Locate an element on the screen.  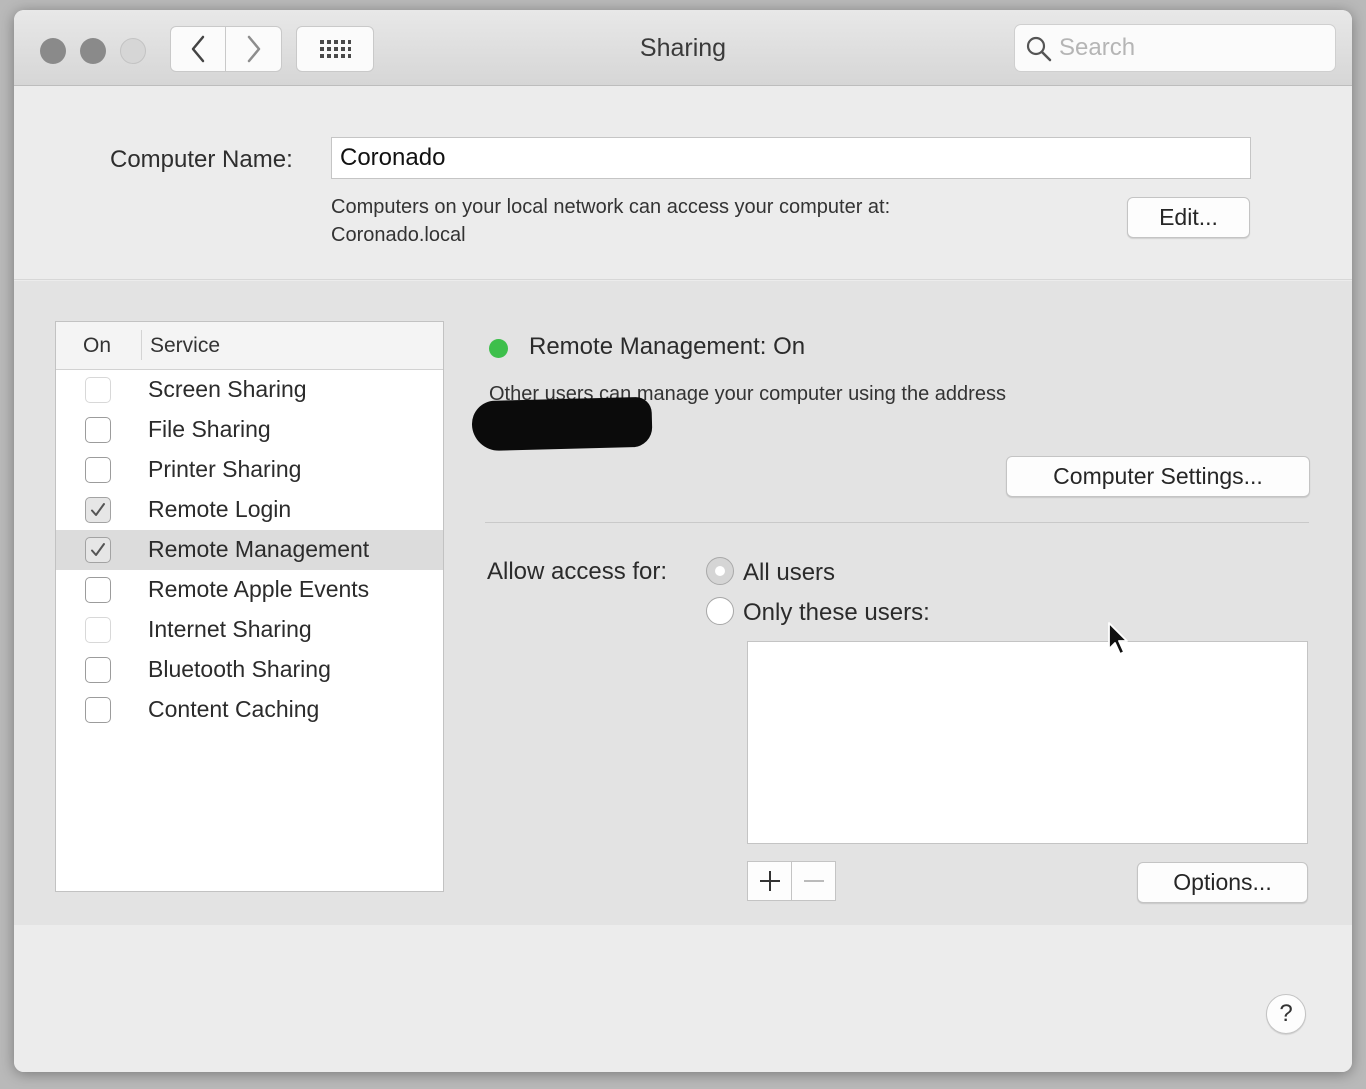
service-label: Printer Sharing is located at coordinates (225, 469).